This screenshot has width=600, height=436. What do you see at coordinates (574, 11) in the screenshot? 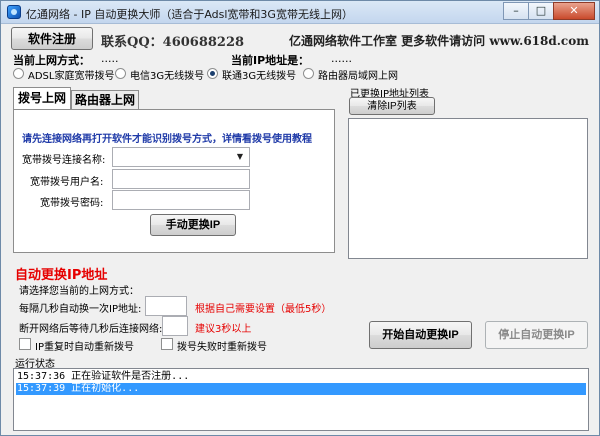
I see `close-button: ✕` at bounding box center [574, 11].